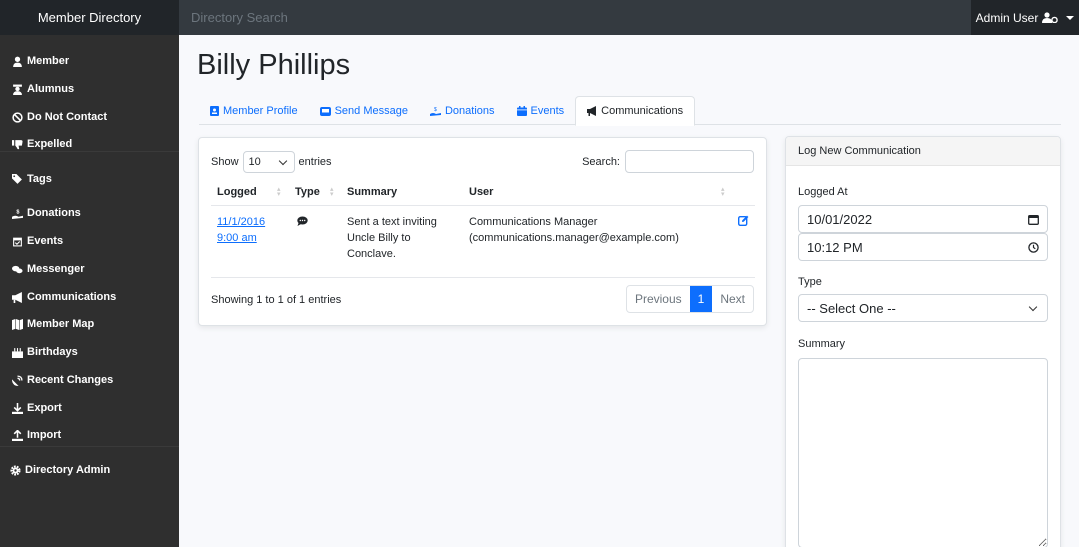 Image resolution: width=1079 pixels, height=547 pixels. I want to click on sidebar-item-label: Birthdays, so click(52, 352).